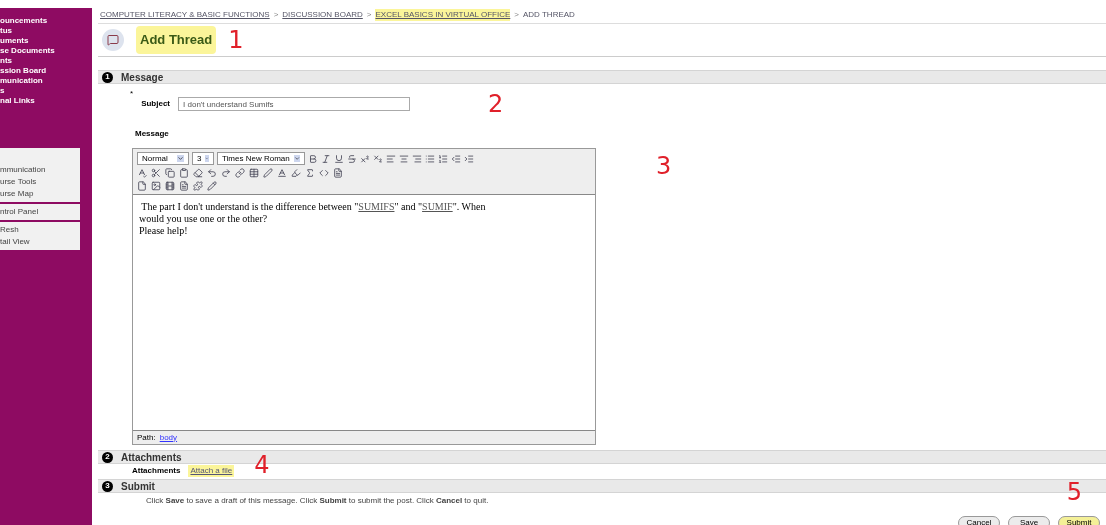  I want to click on section-title: Message, so click(142, 77).